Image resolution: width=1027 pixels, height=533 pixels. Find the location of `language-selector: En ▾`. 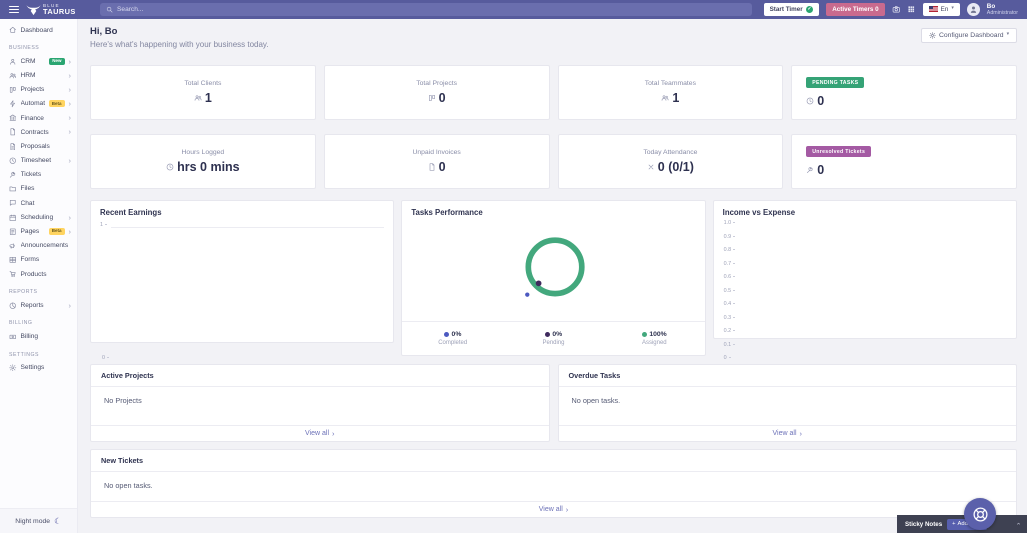

language-selector: En ▾ is located at coordinates (941, 9).